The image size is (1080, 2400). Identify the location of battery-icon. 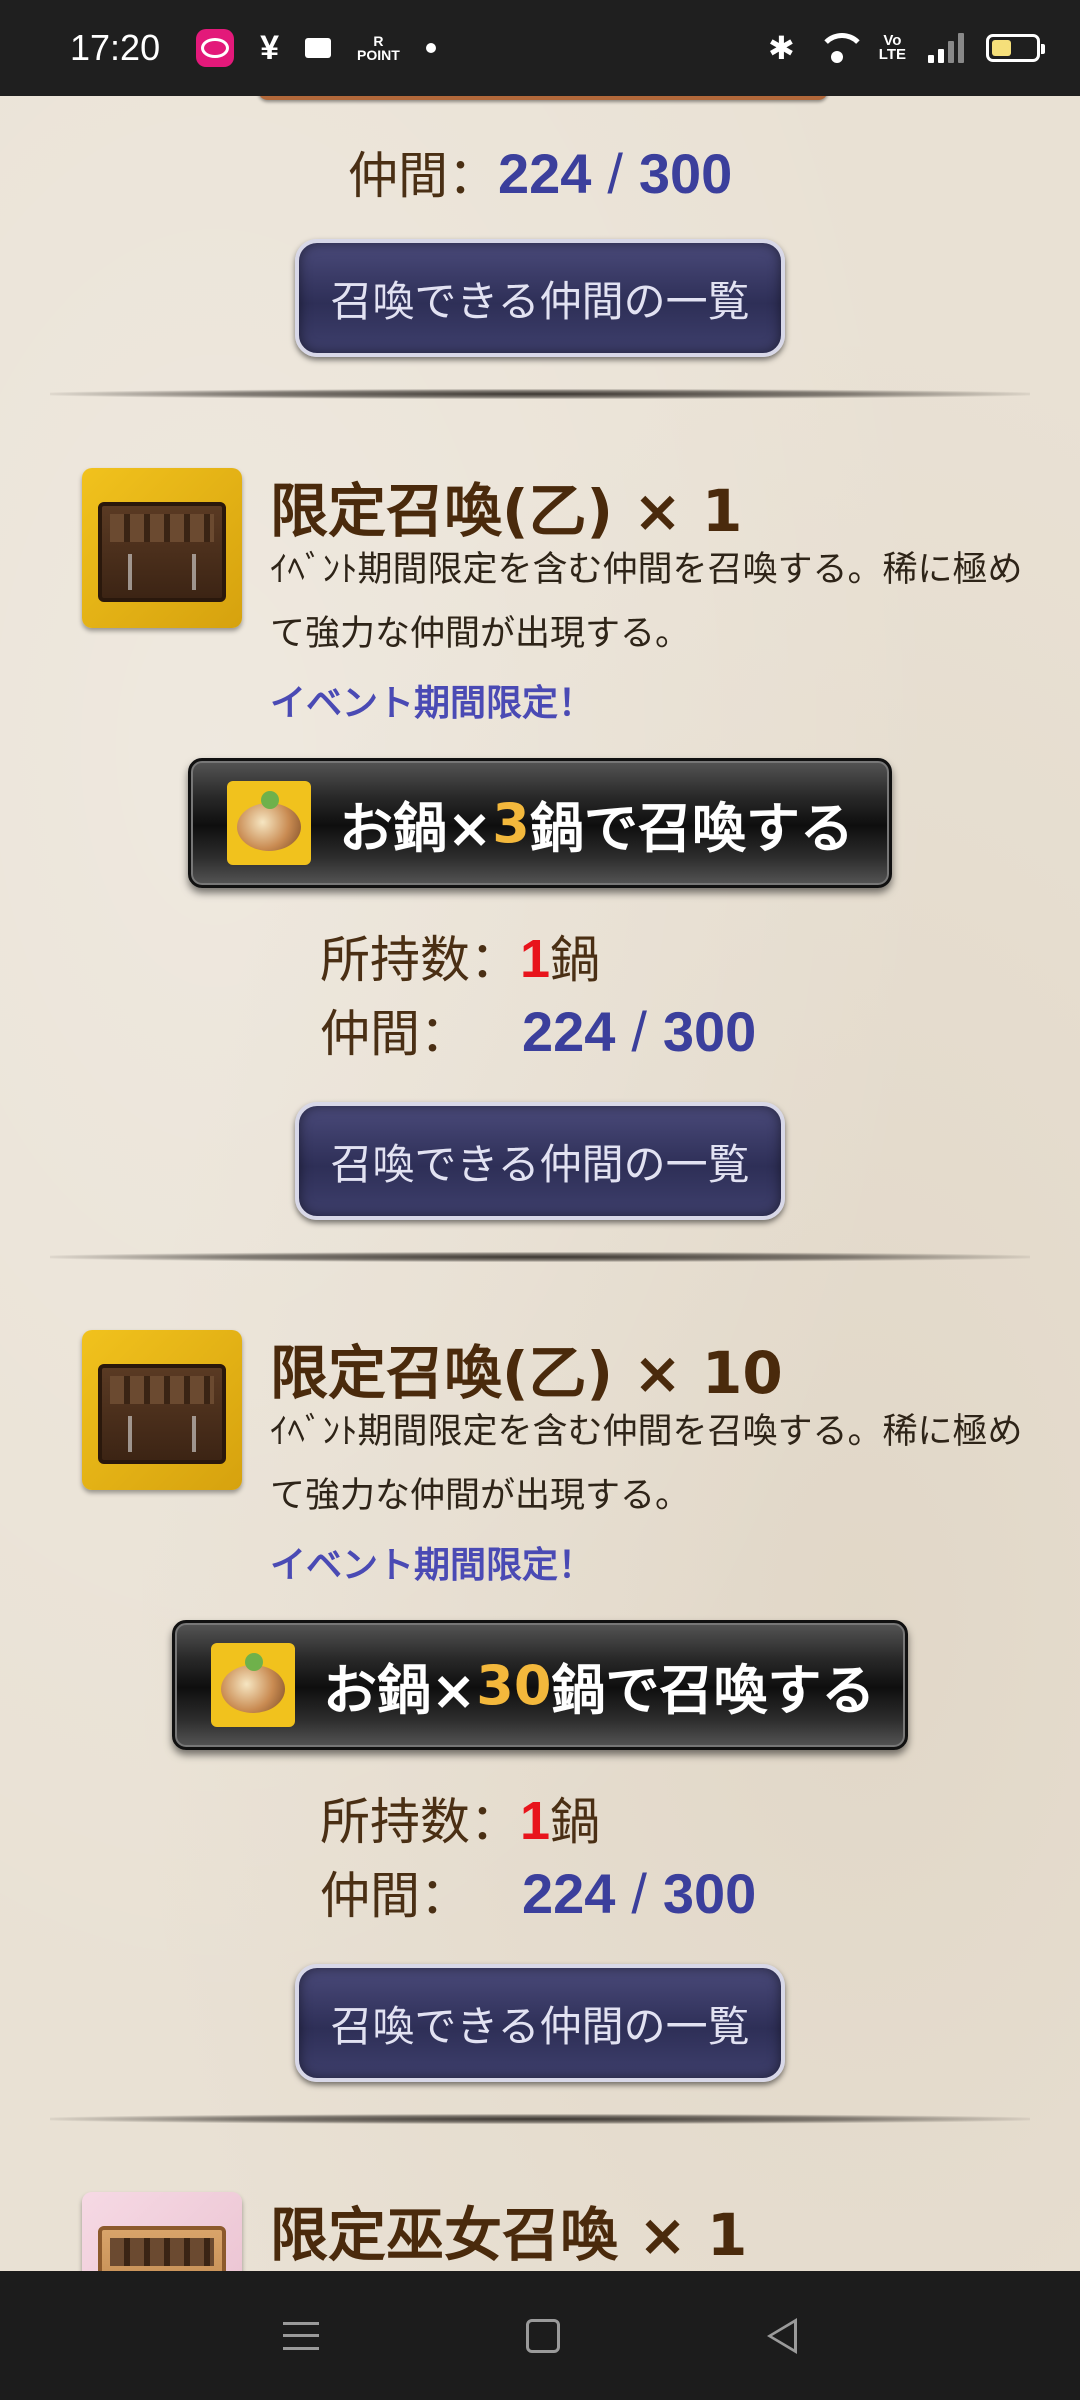
(1015, 48).